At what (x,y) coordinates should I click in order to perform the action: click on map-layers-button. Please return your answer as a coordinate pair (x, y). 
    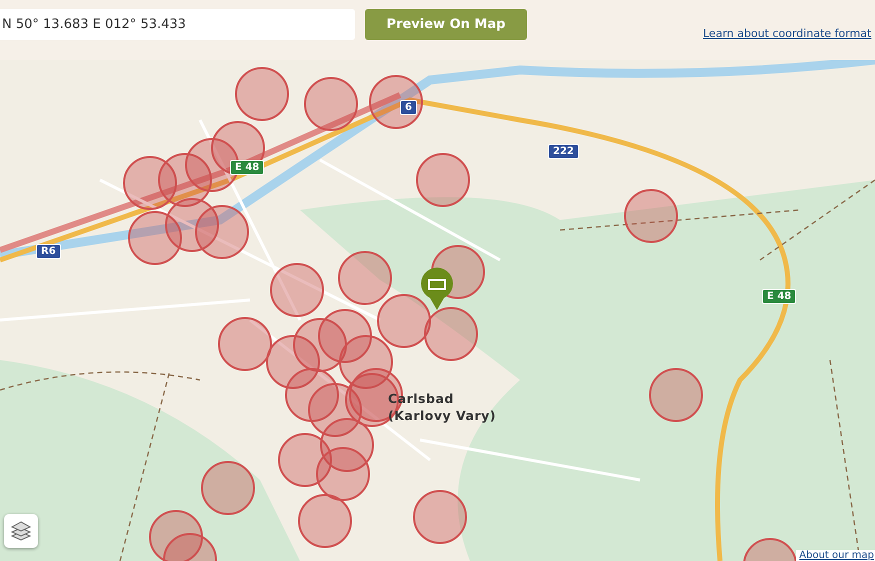
    Looking at the image, I should click on (21, 531).